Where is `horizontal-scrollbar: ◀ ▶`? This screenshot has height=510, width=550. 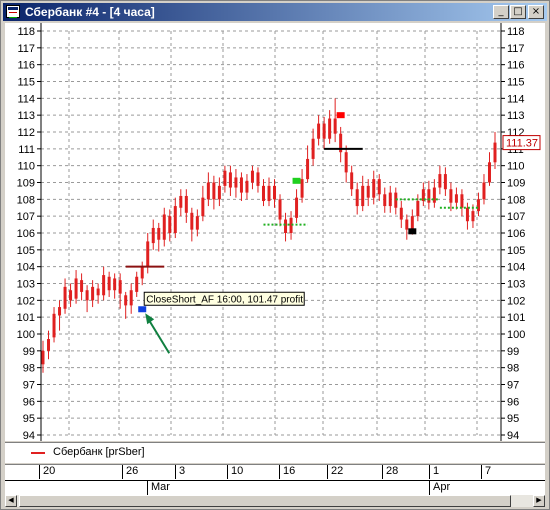 horizontal-scrollbar: ◀ ▶ is located at coordinates (275, 501).